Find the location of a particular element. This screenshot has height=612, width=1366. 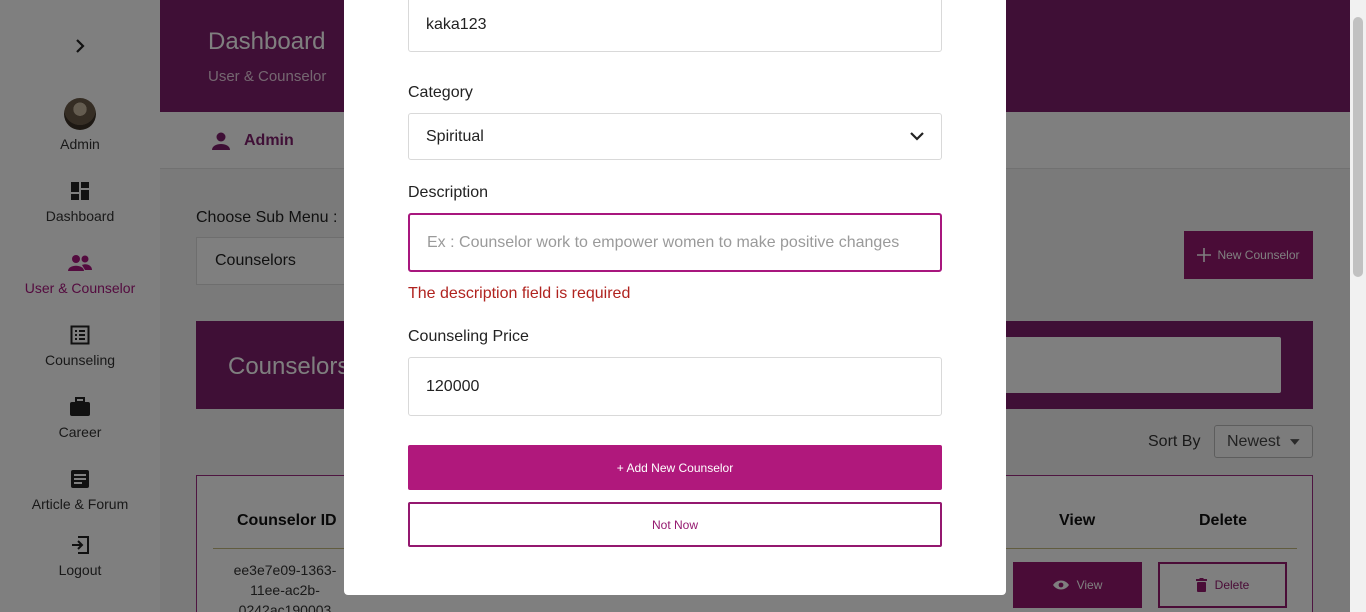

add-new-counselor-button: + Add New Counselor is located at coordinates (675, 467).